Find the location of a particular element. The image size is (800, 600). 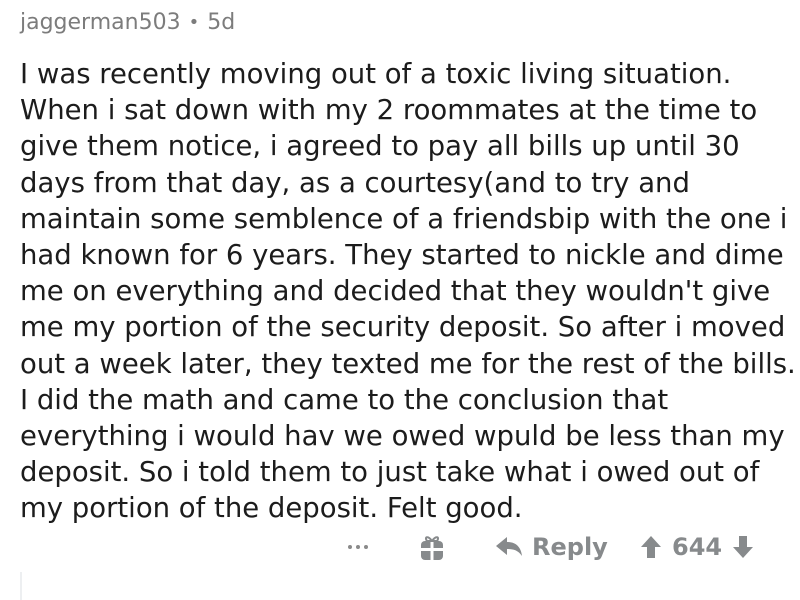

reply-arrow-icon is located at coordinates (509, 546).